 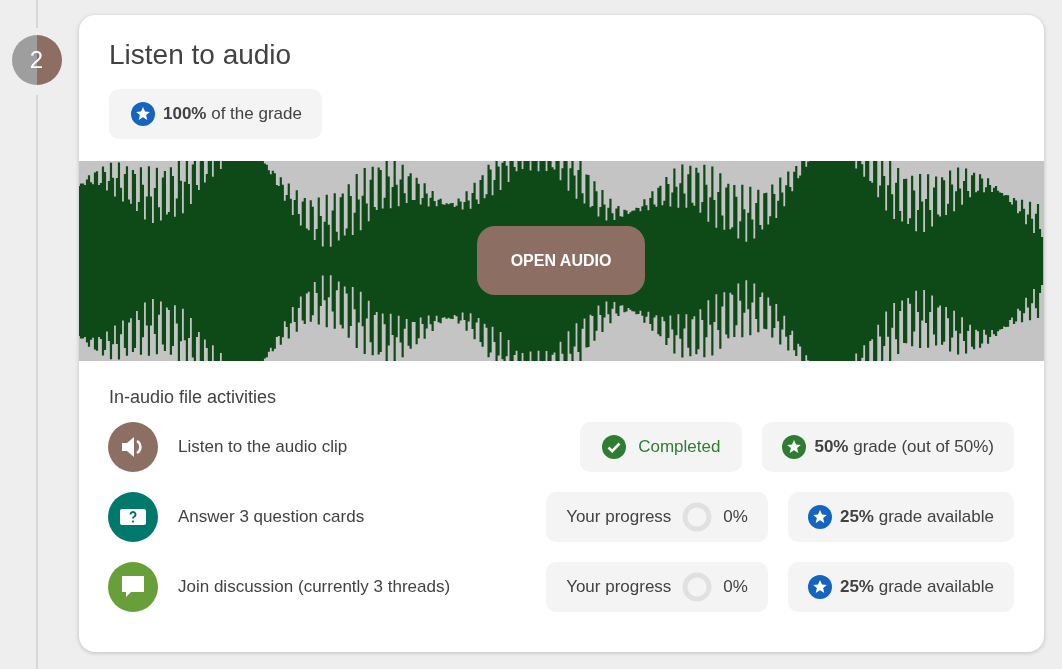 What do you see at coordinates (679, 447) in the screenshot?
I see `status-text: Completed` at bounding box center [679, 447].